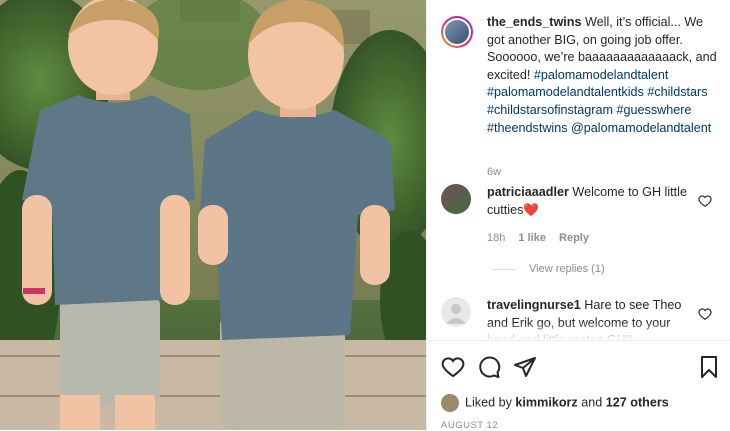  What do you see at coordinates (549, 269) in the screenshot?
I see `view-replies-button: View replies (1)` at bounding box center [549, 269].